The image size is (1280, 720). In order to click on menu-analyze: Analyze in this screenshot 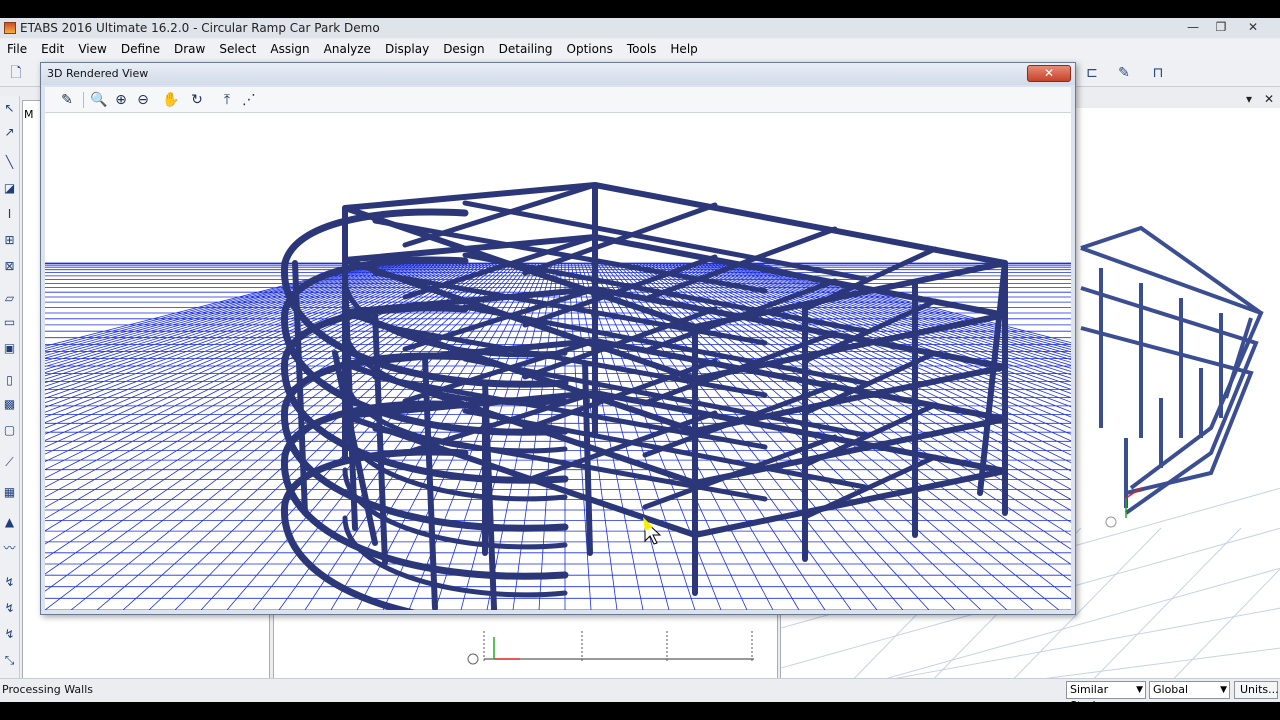, I will do `click(347, 49)`.